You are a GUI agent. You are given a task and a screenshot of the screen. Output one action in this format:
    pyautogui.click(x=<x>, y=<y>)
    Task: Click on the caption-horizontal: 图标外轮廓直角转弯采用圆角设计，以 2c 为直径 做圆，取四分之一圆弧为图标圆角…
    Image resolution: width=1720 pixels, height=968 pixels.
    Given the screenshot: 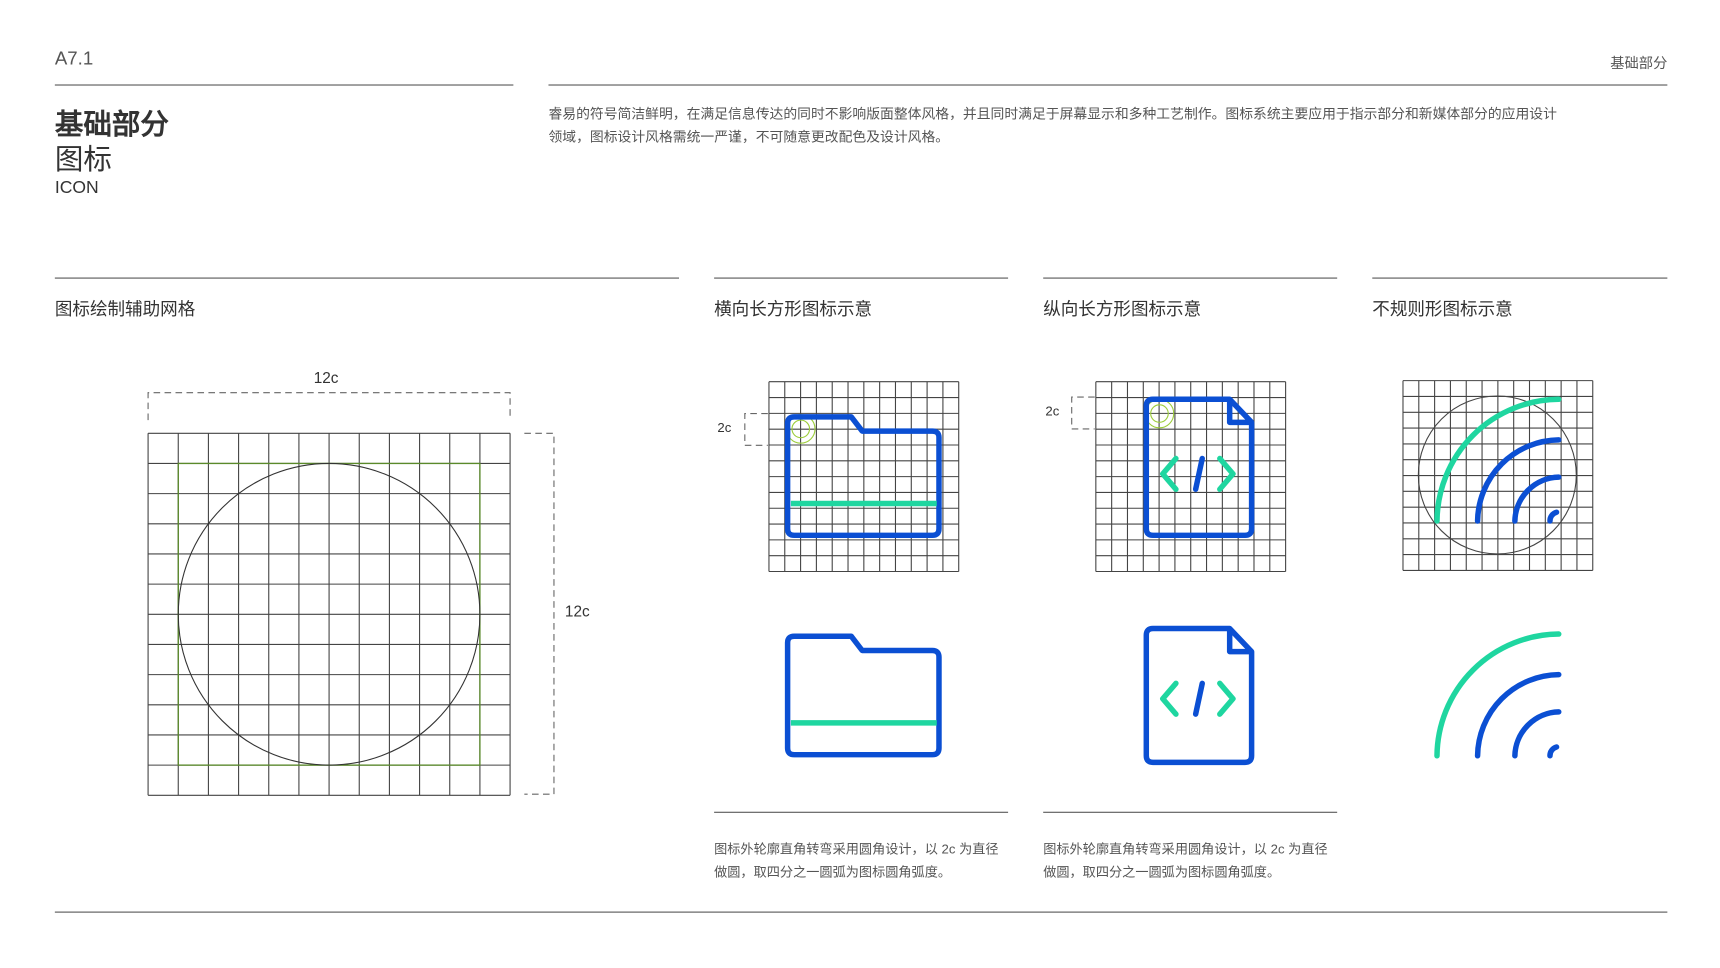 What is the action you would take?
    pyautogui.click(x=856, y=861)
    